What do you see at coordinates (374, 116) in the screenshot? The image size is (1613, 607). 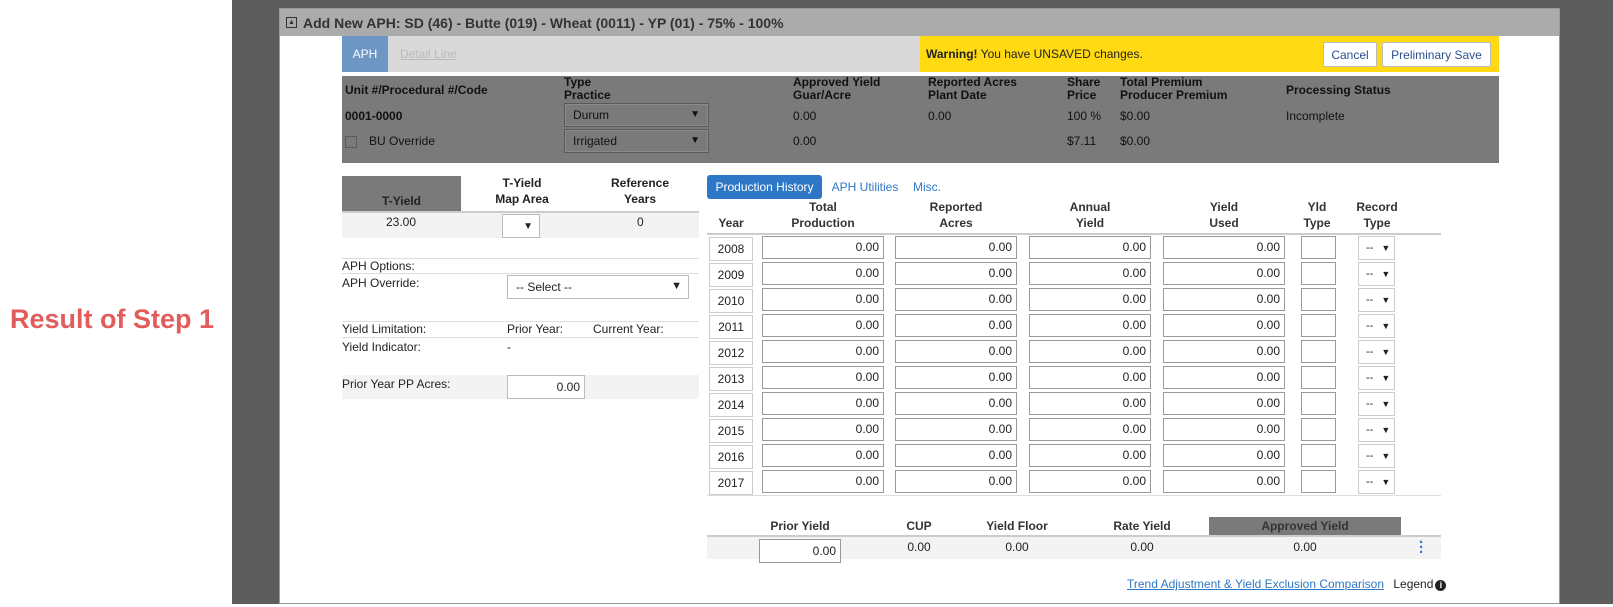 I see `unit-value: 0001-0000` at bounding box center [374, 116].